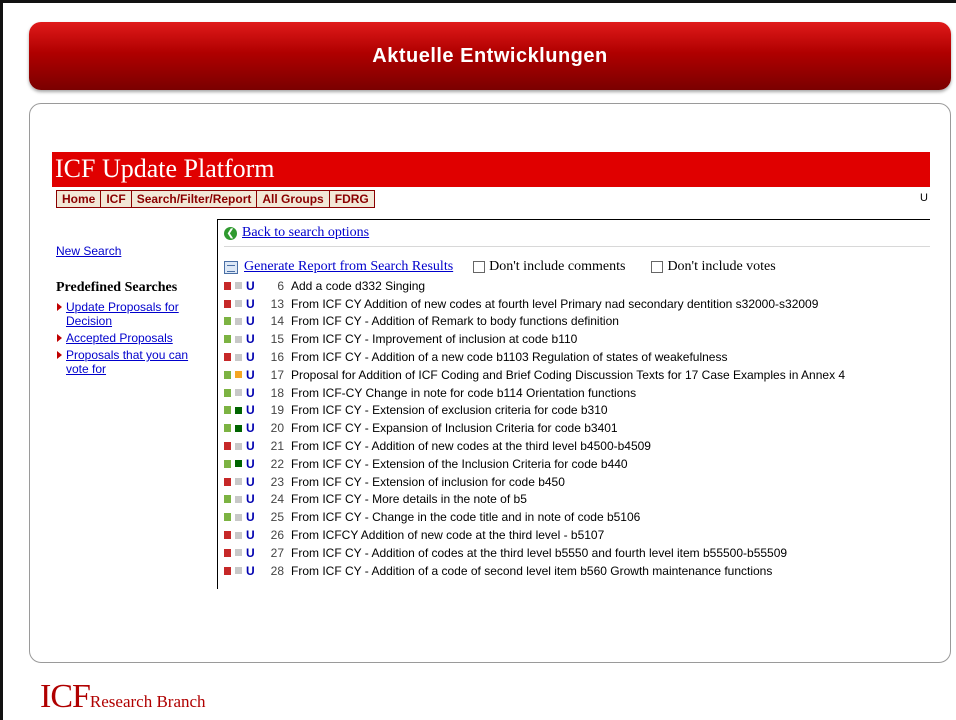  I want to click on proposal-number: 19, so click(277, 410).